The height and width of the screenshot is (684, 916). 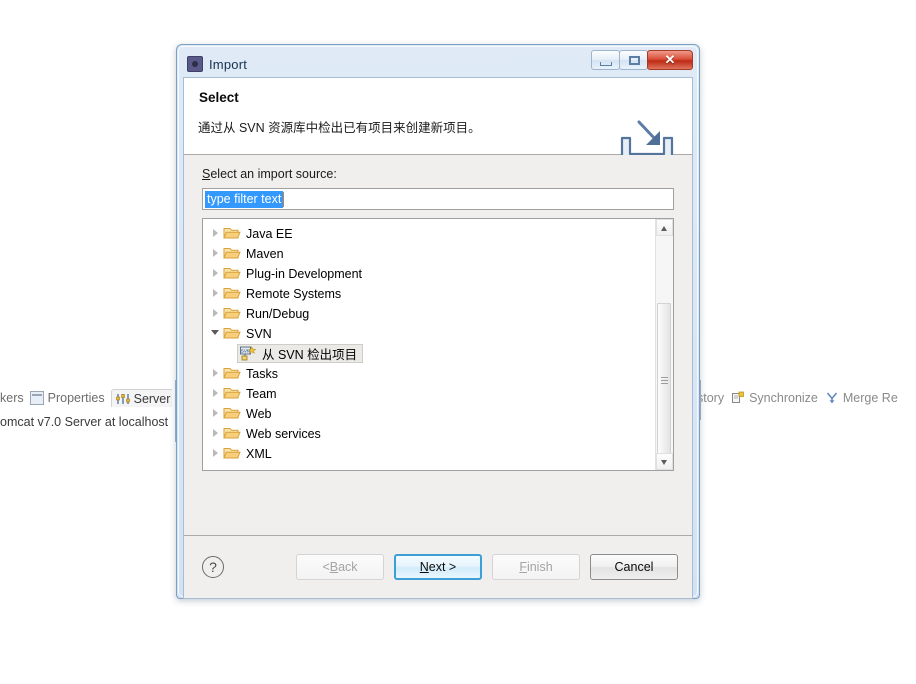 I want to click on tree-item-run-debug: Run/Debug, so click(x=429, y=313).